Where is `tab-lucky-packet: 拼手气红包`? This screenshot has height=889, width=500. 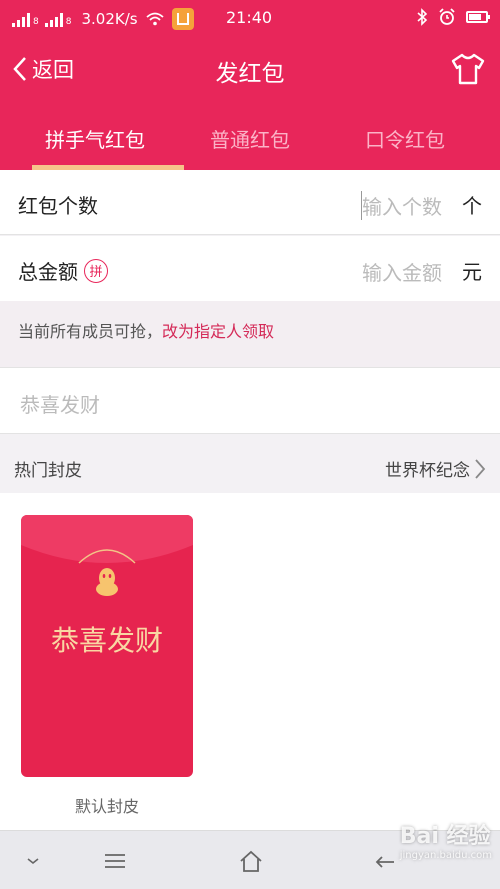 tab-lucky-packet: 拼手气红包 is located at coordinates (95, 137).